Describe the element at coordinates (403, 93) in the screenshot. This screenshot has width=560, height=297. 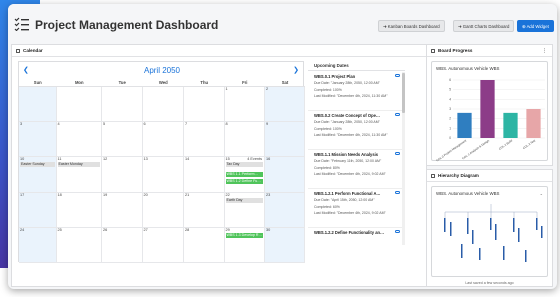
I see `upcoming-scrollbar-thumb` at that location.